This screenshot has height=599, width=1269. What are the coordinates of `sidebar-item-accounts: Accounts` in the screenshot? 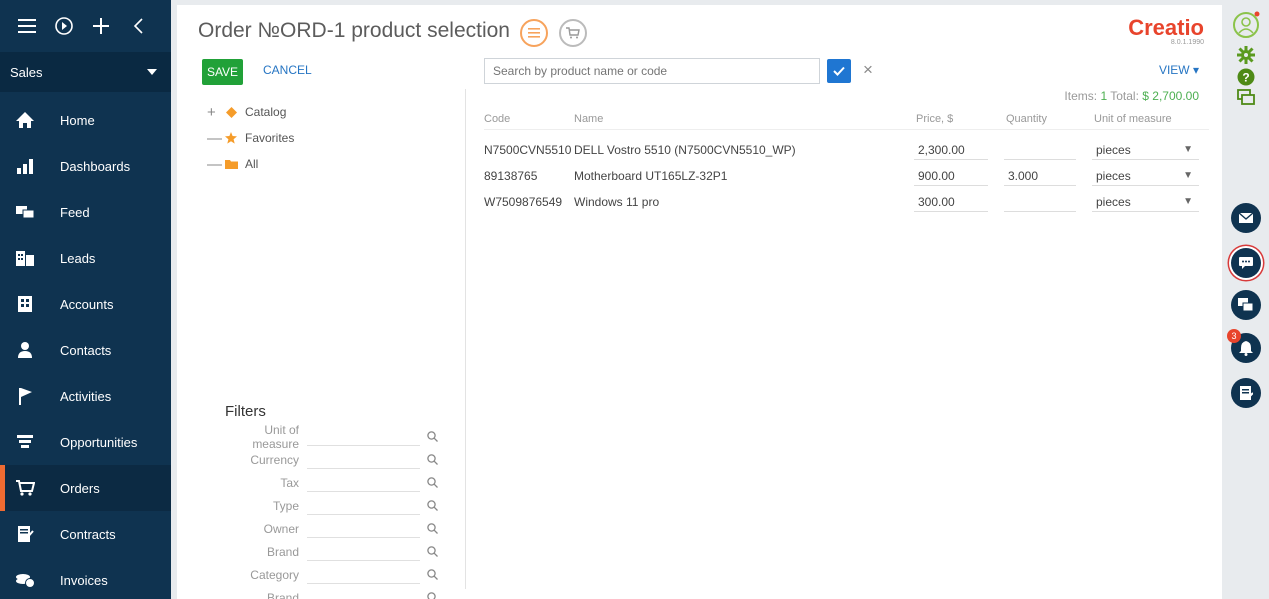 It's located at (85, 304).